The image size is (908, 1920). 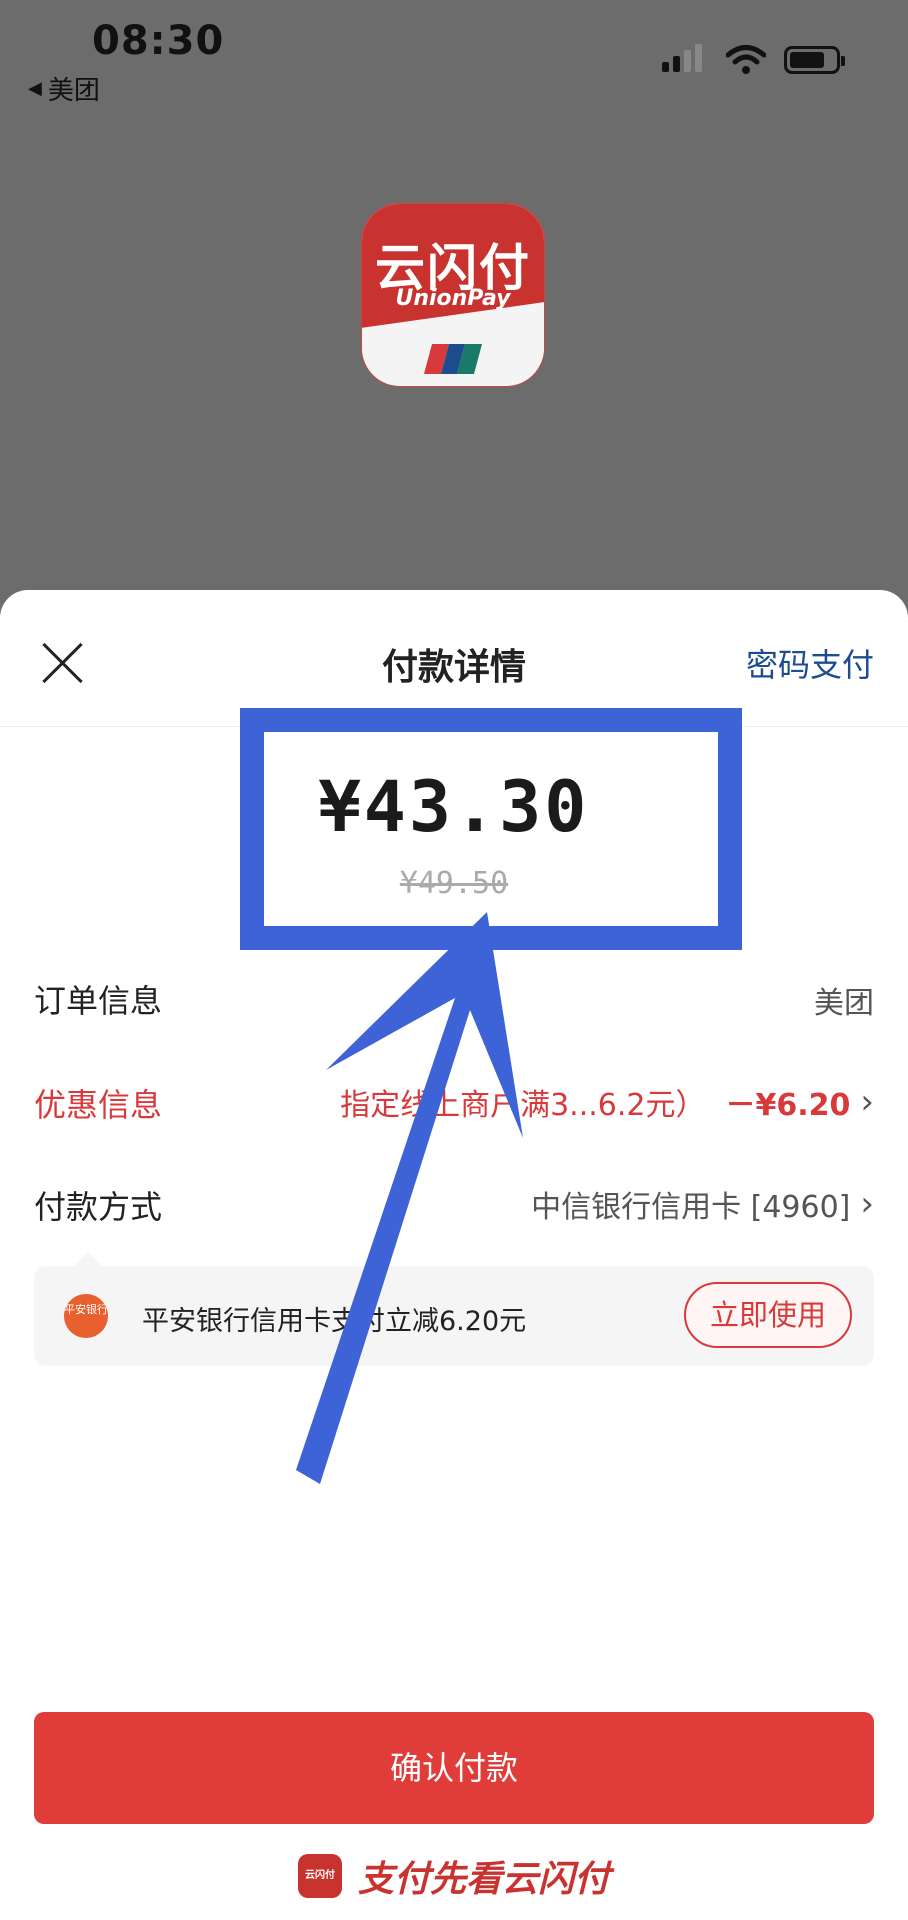 What do you see at coordinates (98, 1105) in the screenshot?
I see `discount-info-label: 优惠信息` at bounding box center [98, 1105].